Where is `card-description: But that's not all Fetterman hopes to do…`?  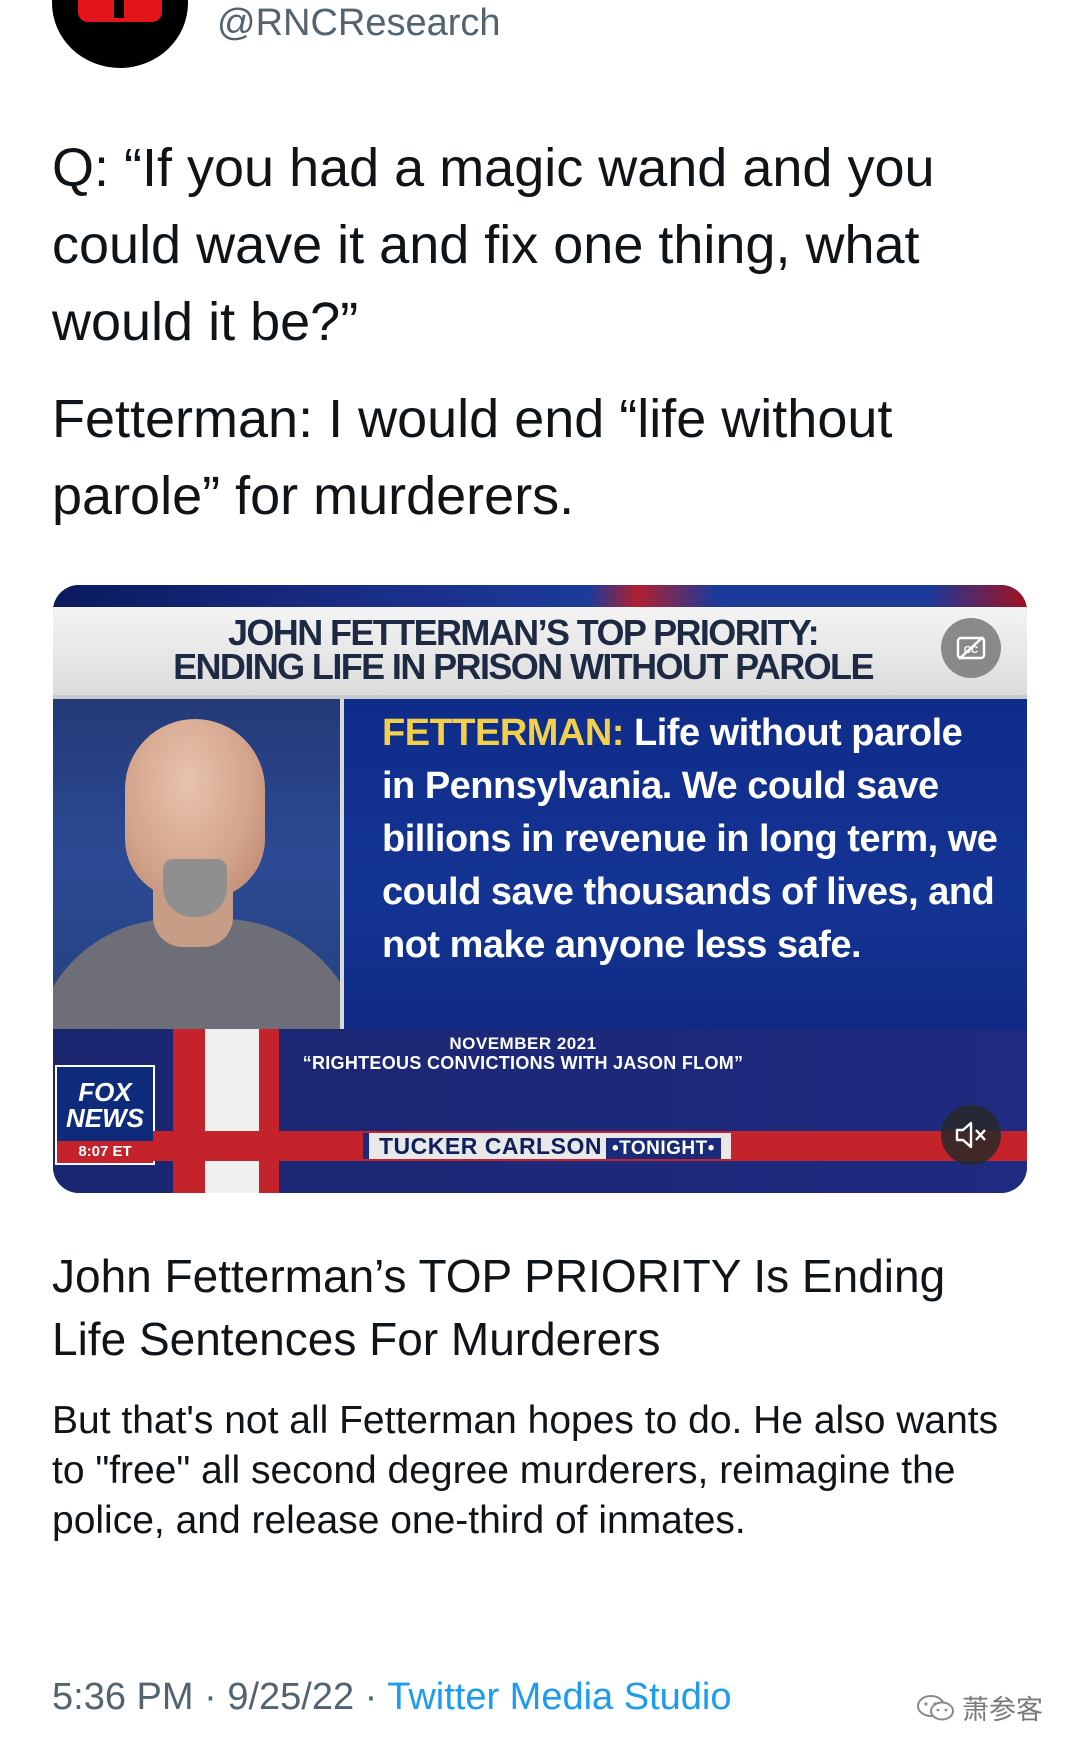 card-description: But that's not all Fetterman hopes to do… is located at coordinates (525, 1470).